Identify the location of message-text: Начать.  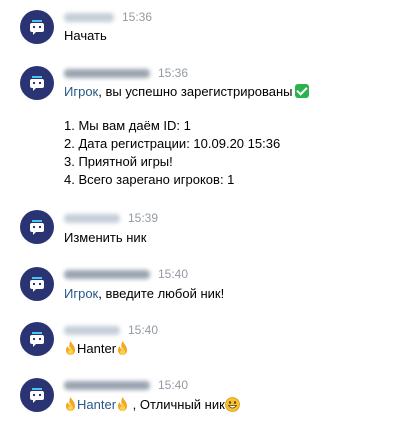
(85, 35).